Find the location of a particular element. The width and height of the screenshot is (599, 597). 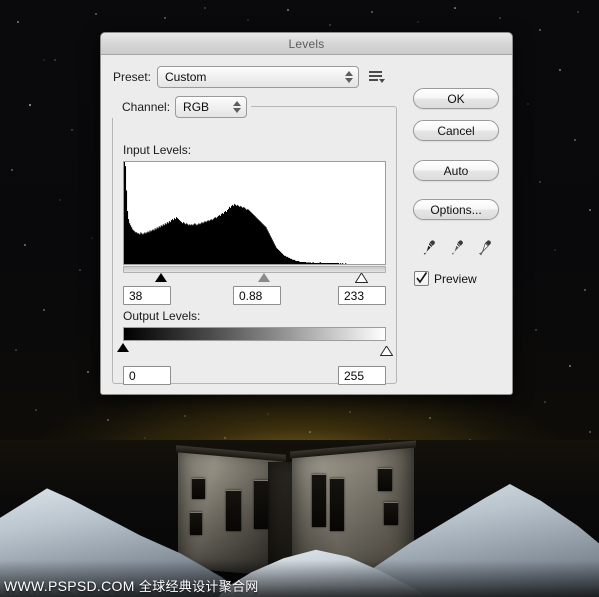

watermark-tagline: 全球经典设计聚合网 is located at coordinates (198, 586).